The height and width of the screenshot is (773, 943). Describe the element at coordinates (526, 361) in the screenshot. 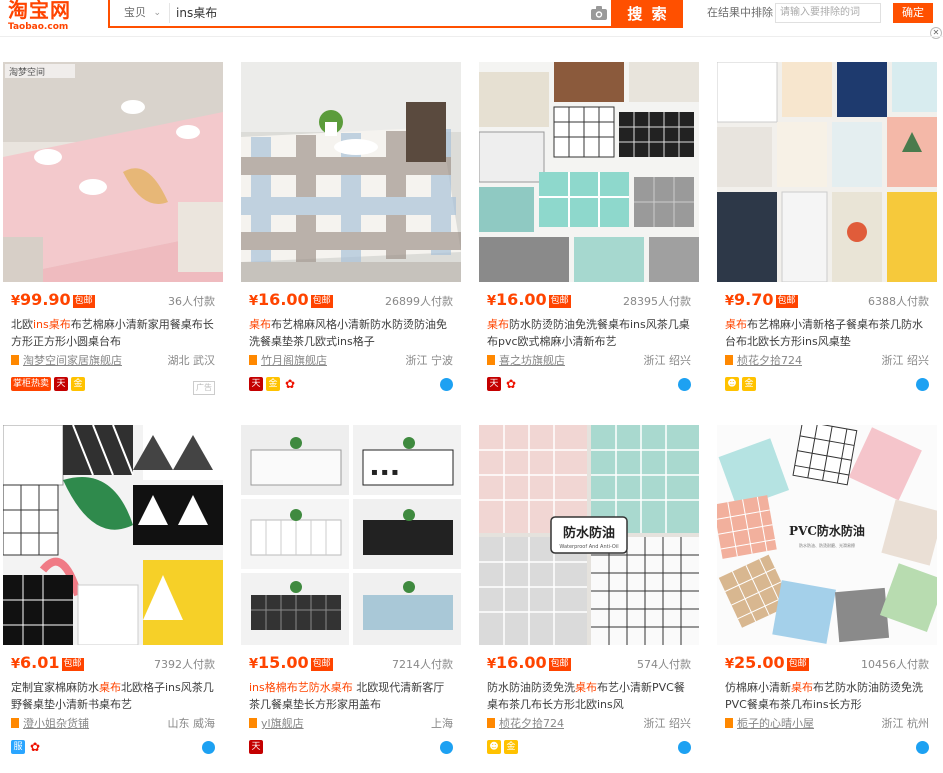

I see `shop-link: 喜之坊旗舰店` at that location.